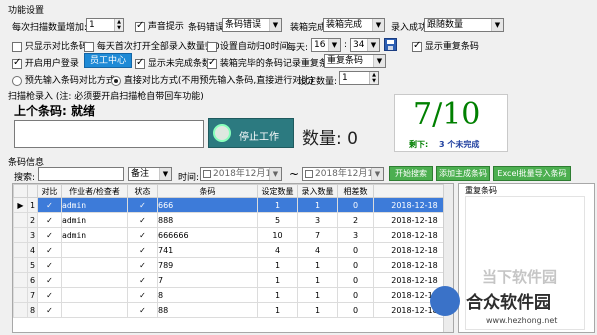 This screenshot has height=335, width=597. What do you see at coordinates (207, 310) in the screenshot?
I see `cell-barcode: 88` at bounding box center [207, 310].